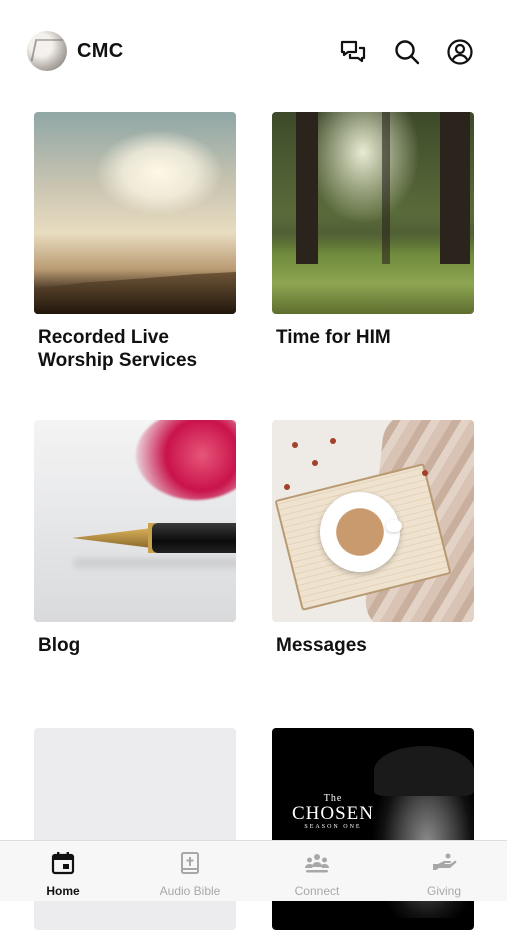 The height and width of the screenshot is (930, 507). I want to click on tab-home: Home, so click(63, 871).